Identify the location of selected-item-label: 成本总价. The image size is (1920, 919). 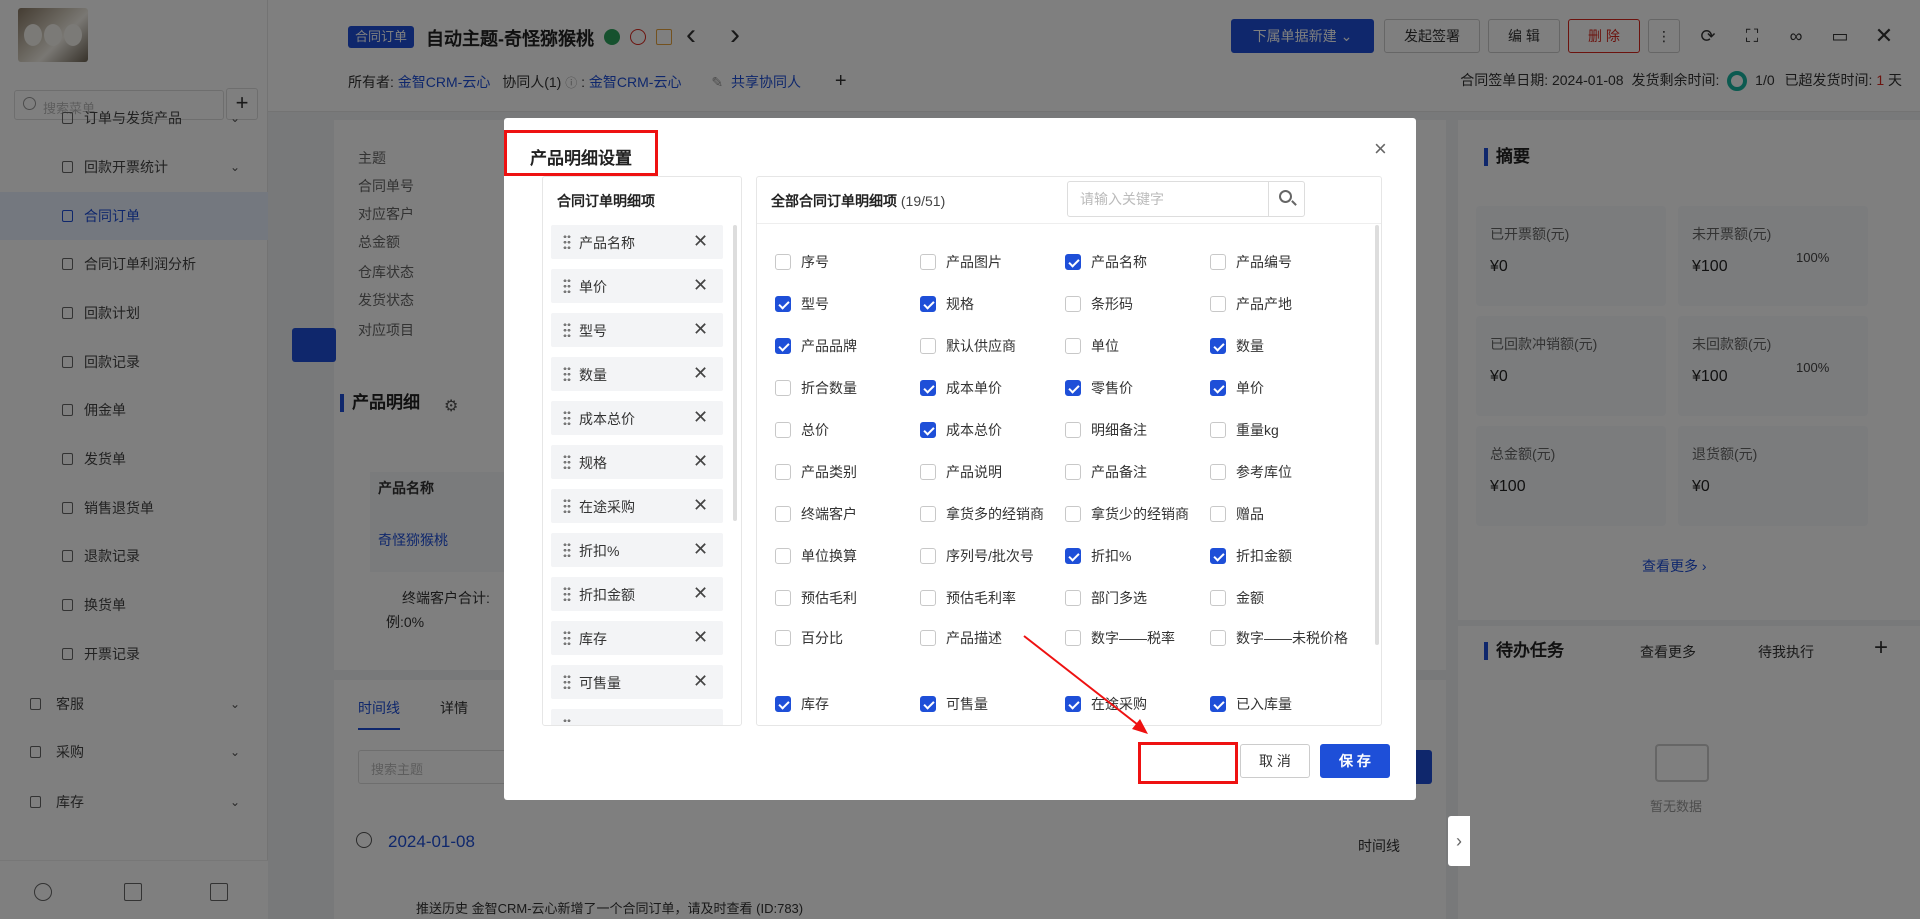
(607, 419).